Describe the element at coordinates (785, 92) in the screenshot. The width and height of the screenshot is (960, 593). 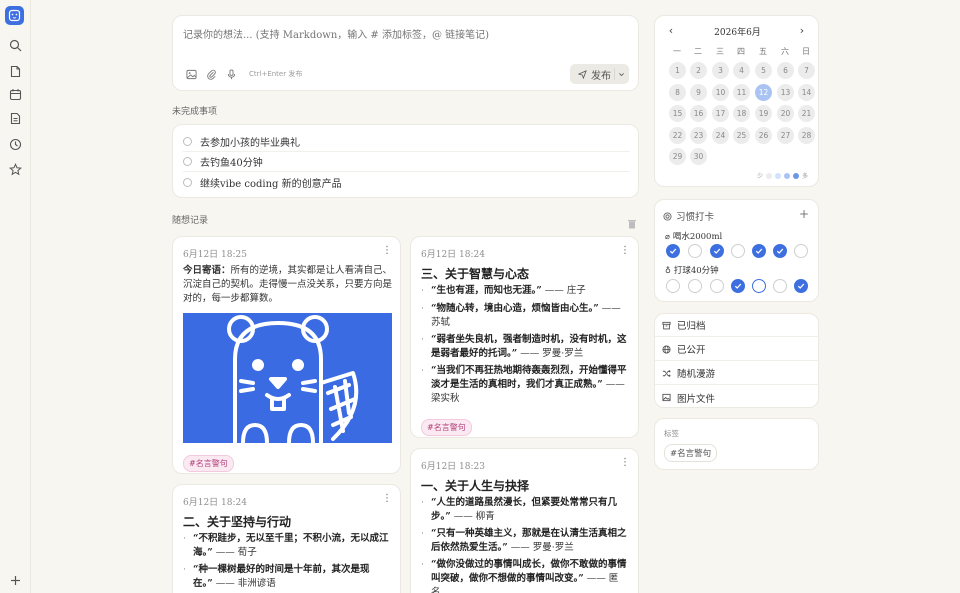
I see `calendar-day: 13` at that location.